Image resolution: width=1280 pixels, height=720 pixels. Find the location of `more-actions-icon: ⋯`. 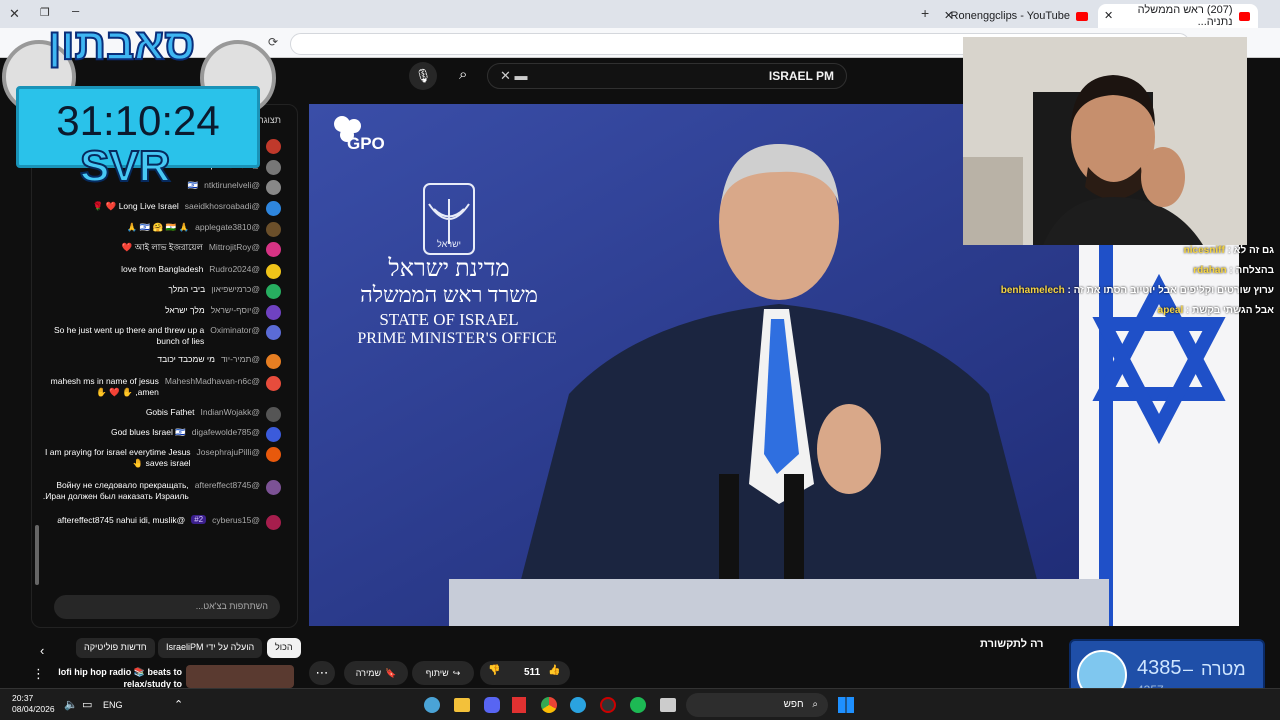

more-actions-icon: ⋯ is located at coordinates (322, 673).